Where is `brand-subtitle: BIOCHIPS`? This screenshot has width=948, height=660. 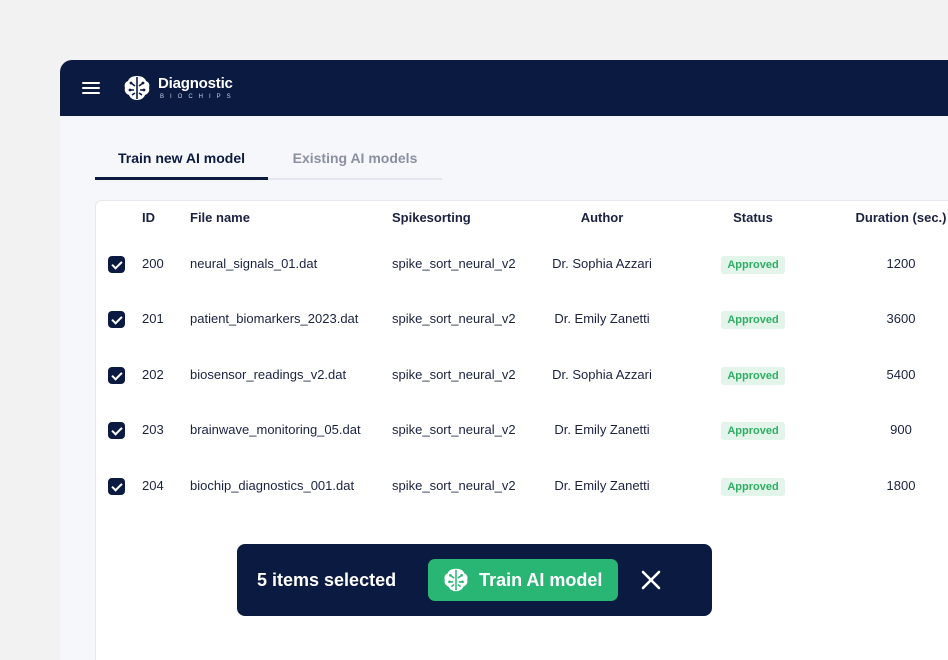 brand-subtitle: BIOCHIPS is located at coordinates (198, 97).